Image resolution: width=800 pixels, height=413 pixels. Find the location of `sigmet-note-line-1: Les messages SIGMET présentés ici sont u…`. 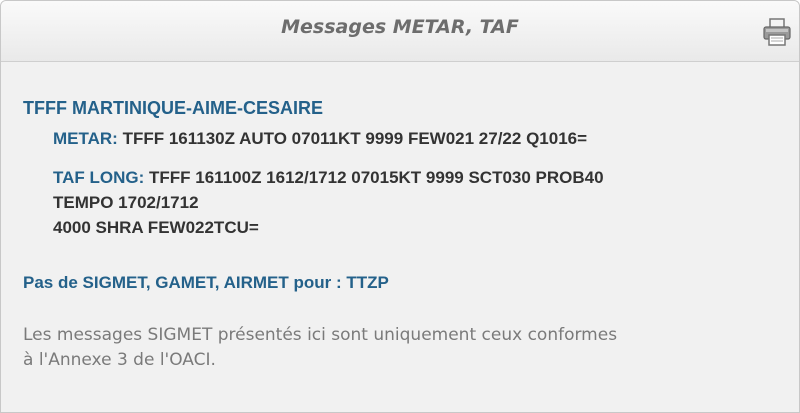

sigmet-note-line-1: Les messages SIGMET présentés ici sont u… is located at coordinates (320, 335).